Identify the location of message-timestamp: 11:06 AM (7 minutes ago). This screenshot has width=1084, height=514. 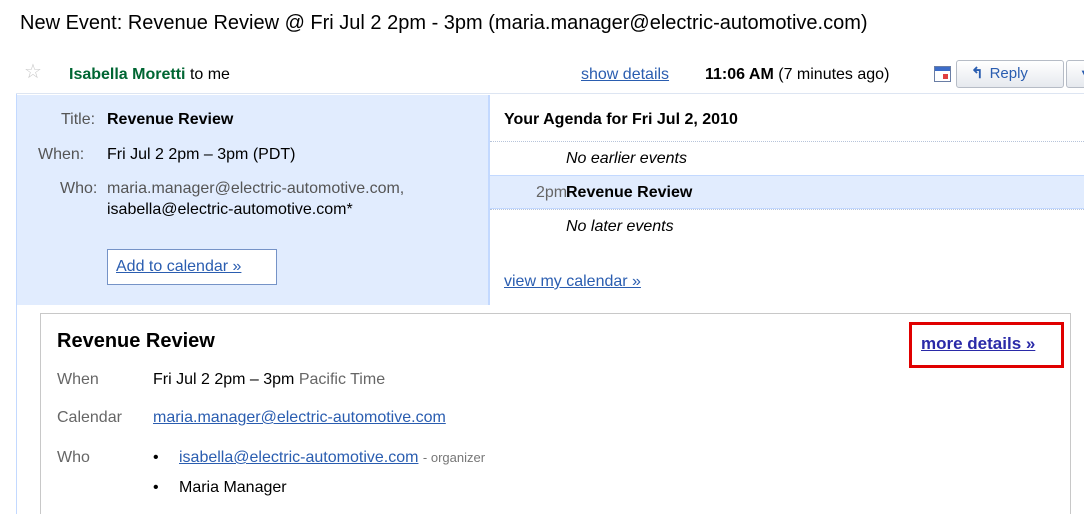
(797, 75).